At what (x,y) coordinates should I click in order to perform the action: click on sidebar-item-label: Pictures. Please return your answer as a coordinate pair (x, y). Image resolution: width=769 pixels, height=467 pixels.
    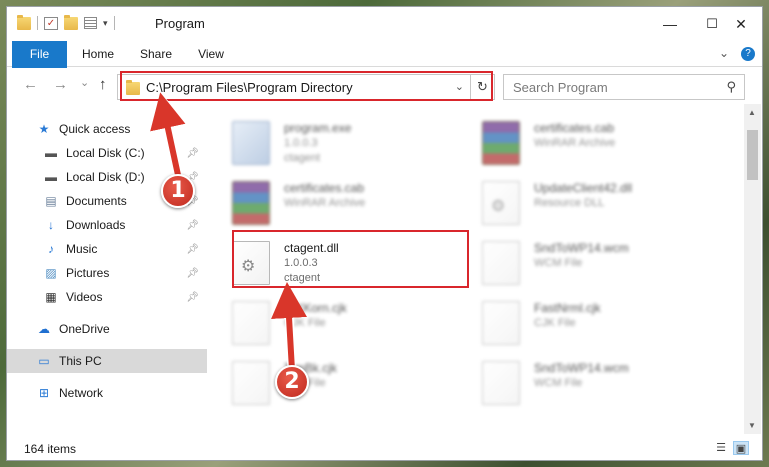
    Looking at the image, I should click on (88, 273).